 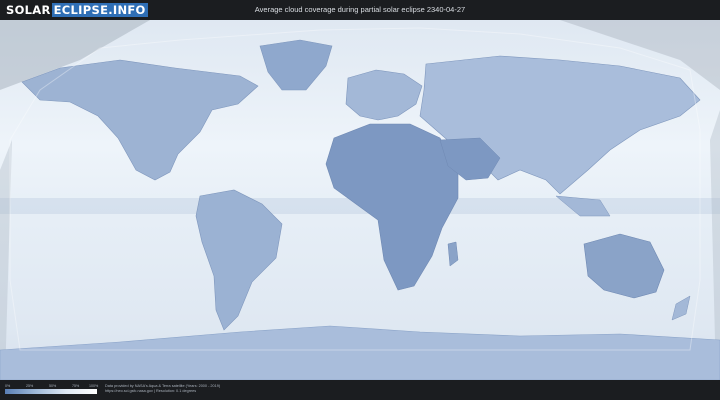 I want to click on legend-tick-50: 50%, so click(x=53, y=386).